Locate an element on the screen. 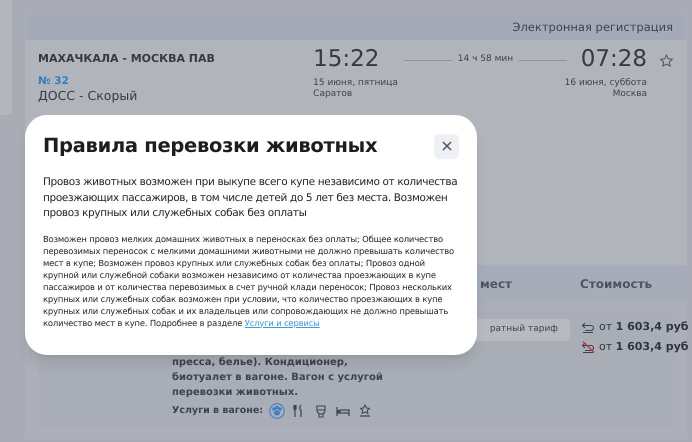  arrival-date: 16 июня, суббота is located at coordinates (606, 83).